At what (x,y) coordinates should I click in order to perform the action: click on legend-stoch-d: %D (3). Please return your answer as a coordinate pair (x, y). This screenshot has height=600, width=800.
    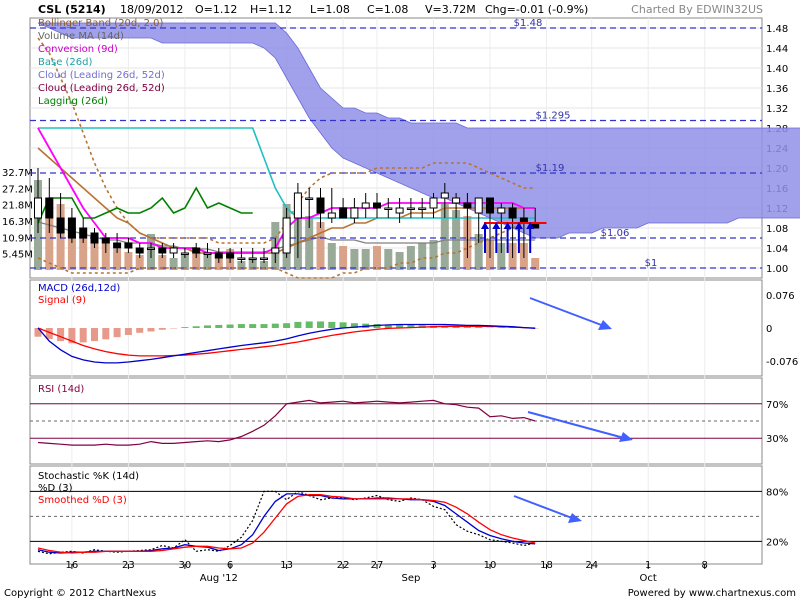
    Looking at the image, I should click on (55, 488).